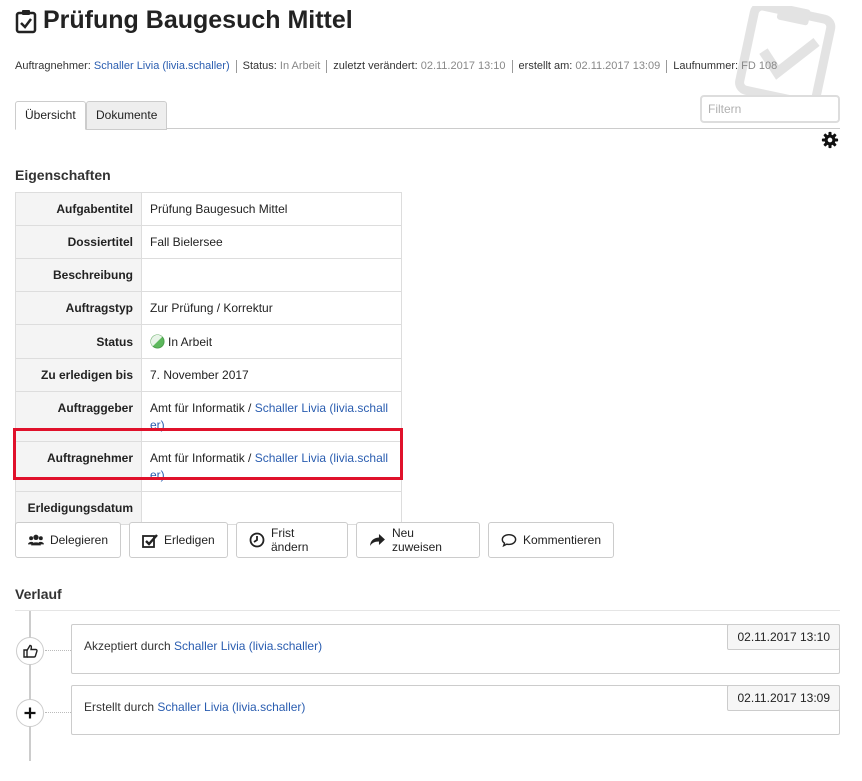 This screenshot has height=781, width=862. I want to click on row-completion-date: Erledigungsdatum, so click(208, 508).